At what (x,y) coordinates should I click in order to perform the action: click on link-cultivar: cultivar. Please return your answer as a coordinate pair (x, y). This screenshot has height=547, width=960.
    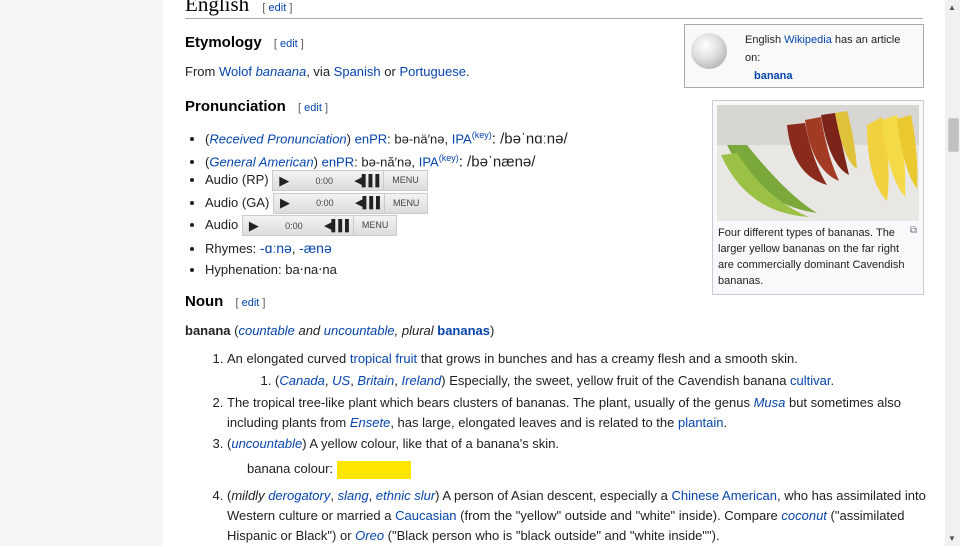
    Looking at the image, I should click on (810, 380).